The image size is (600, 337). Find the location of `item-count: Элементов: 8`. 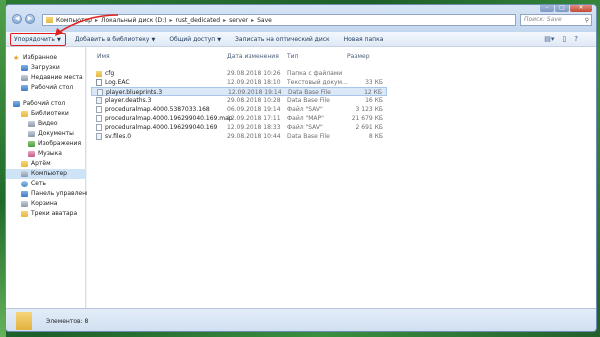

item-count: Элементов: 8 is located at coordinates (67, 321).